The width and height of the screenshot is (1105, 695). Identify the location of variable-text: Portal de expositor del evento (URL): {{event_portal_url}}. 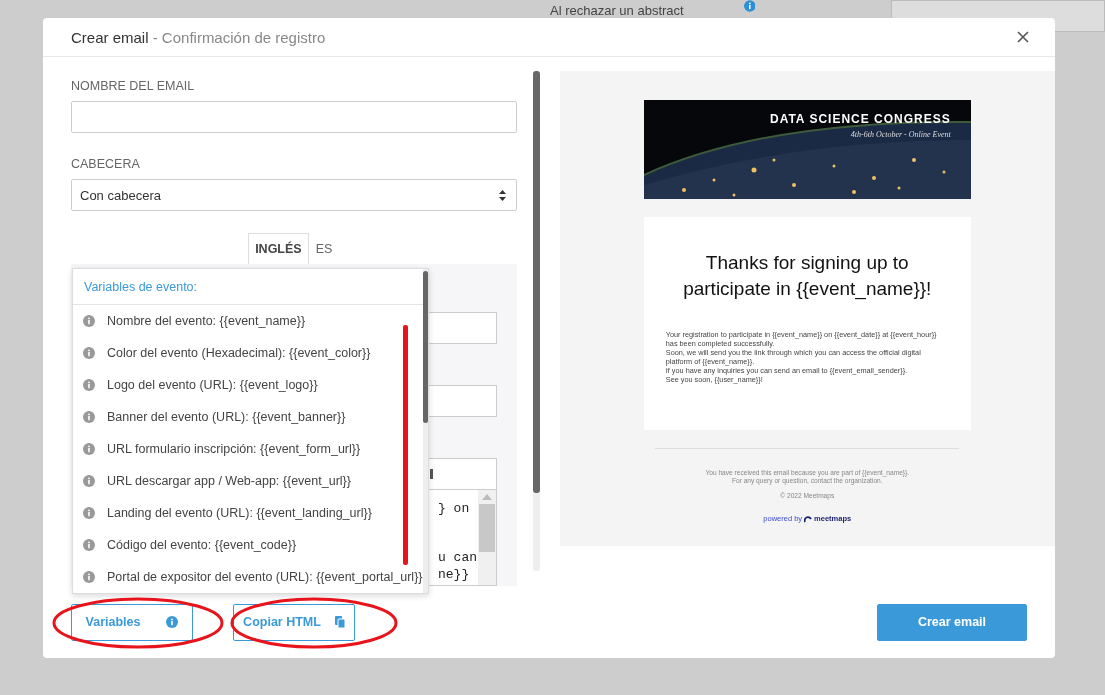
(265, 577).